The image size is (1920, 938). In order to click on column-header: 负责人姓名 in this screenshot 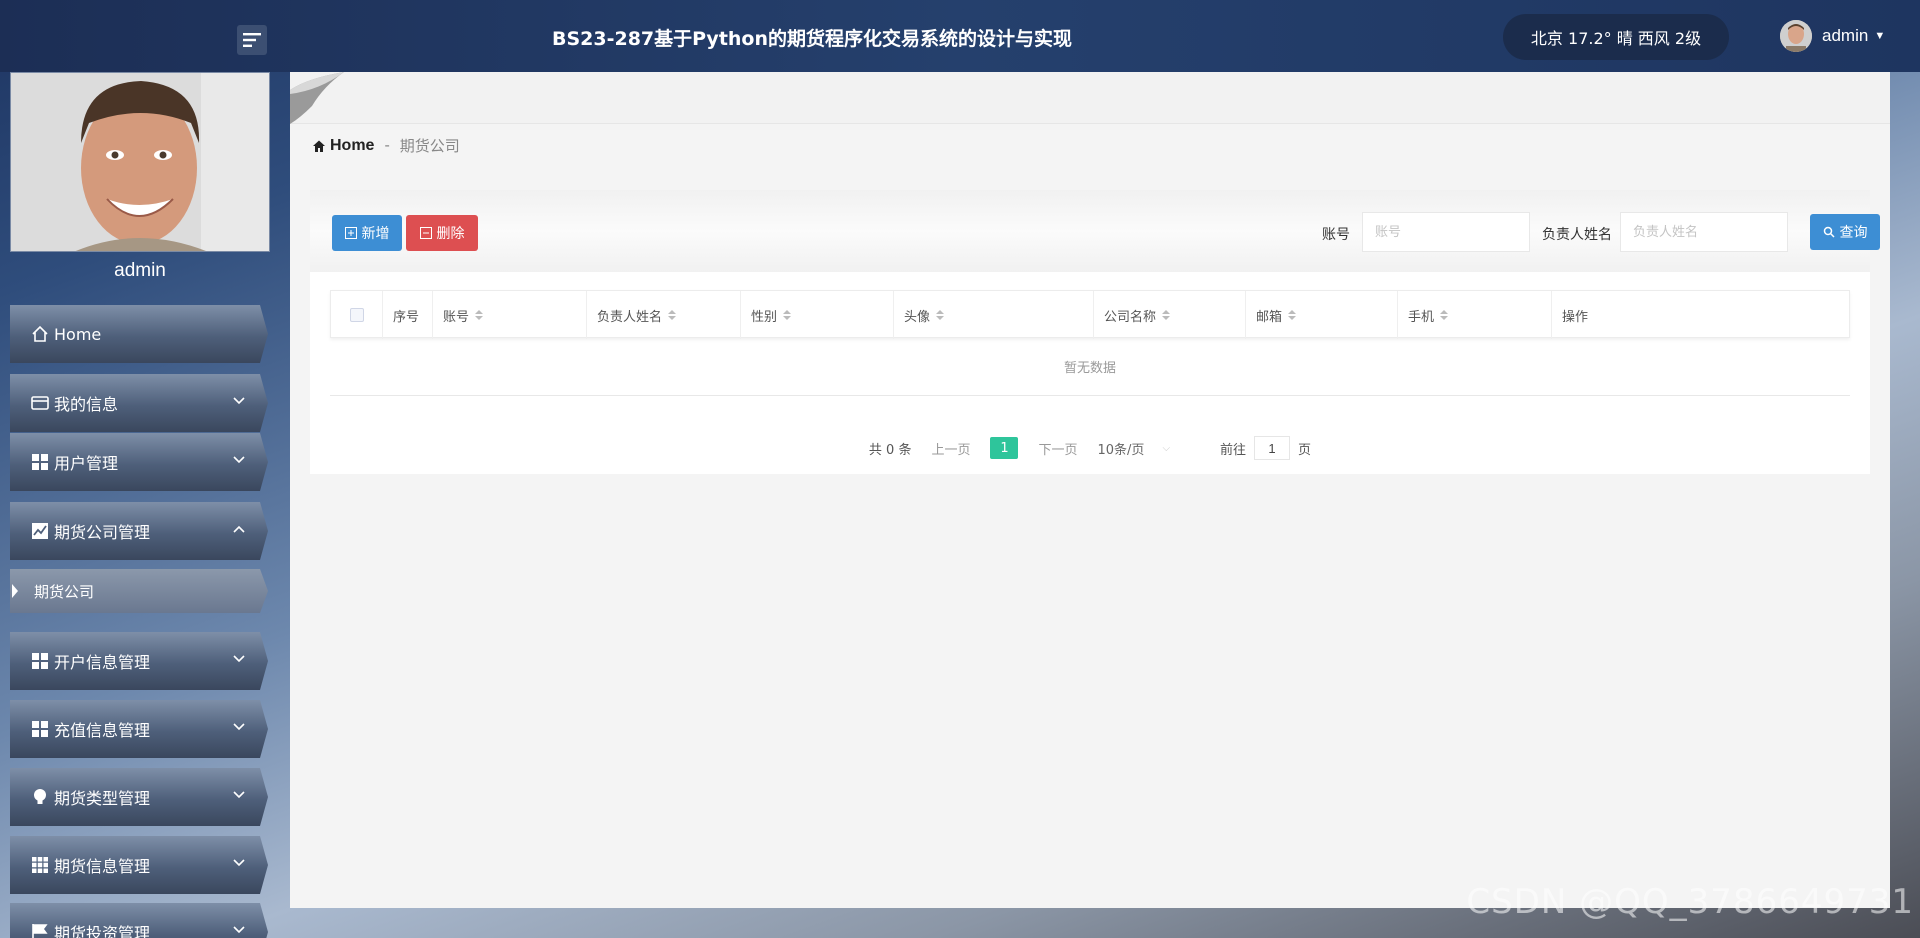, I will do `click(664, 315)`.